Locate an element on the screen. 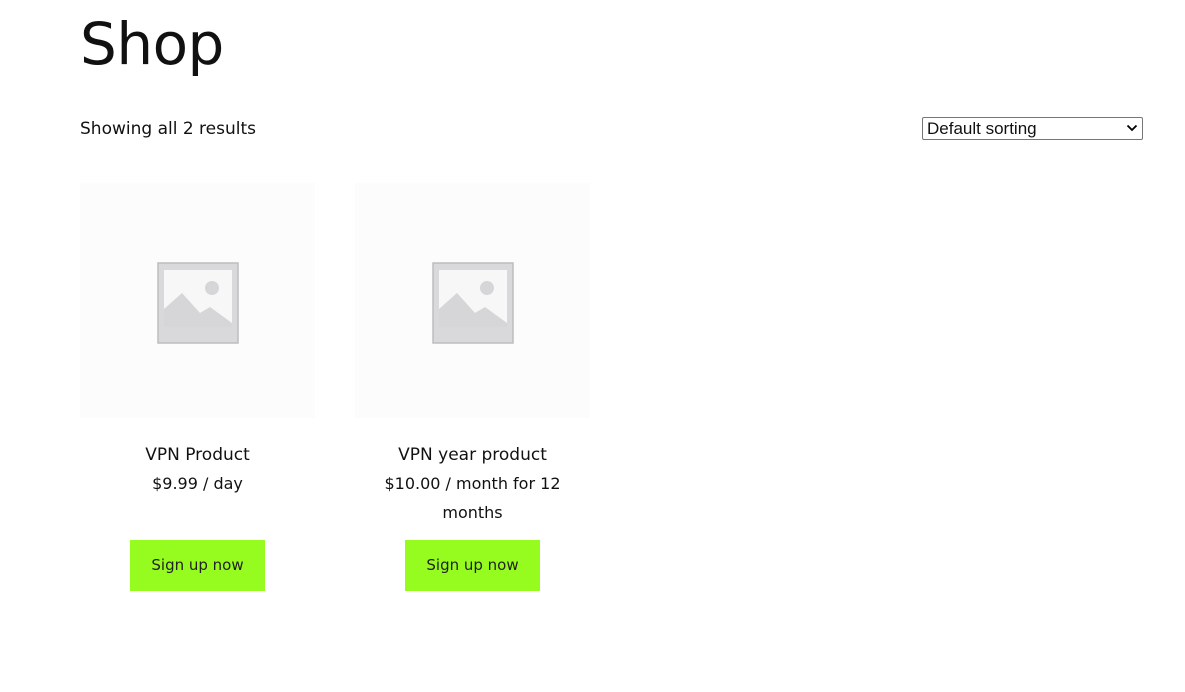  sorting-selected-value: Default sorting is located at coordinates (982, 128).